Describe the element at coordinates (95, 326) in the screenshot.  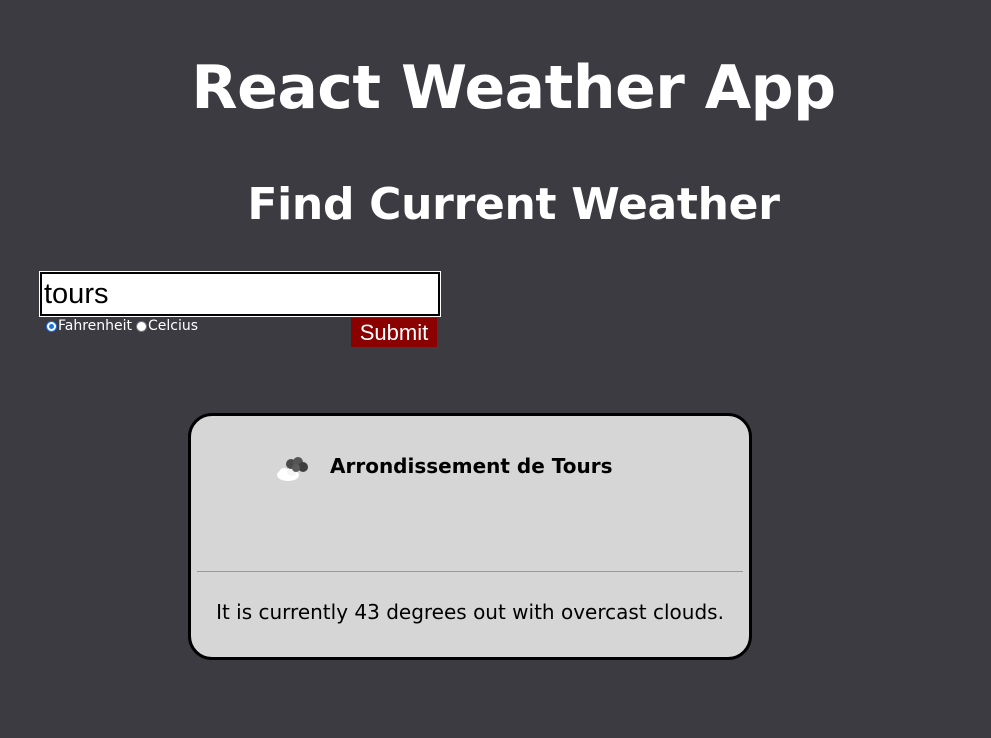
I see `fahrenheit-label: Fahrenheit` at that location.